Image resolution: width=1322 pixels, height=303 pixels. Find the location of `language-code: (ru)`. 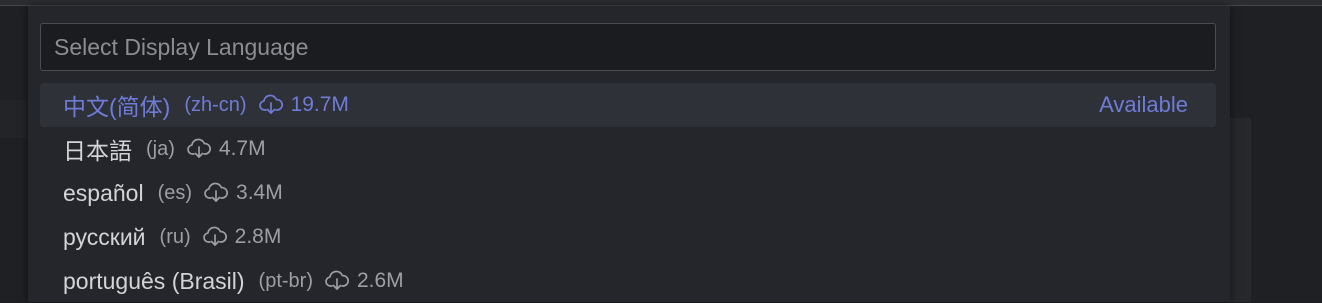

language-code: (ru) is located at coordinates (175, 236).